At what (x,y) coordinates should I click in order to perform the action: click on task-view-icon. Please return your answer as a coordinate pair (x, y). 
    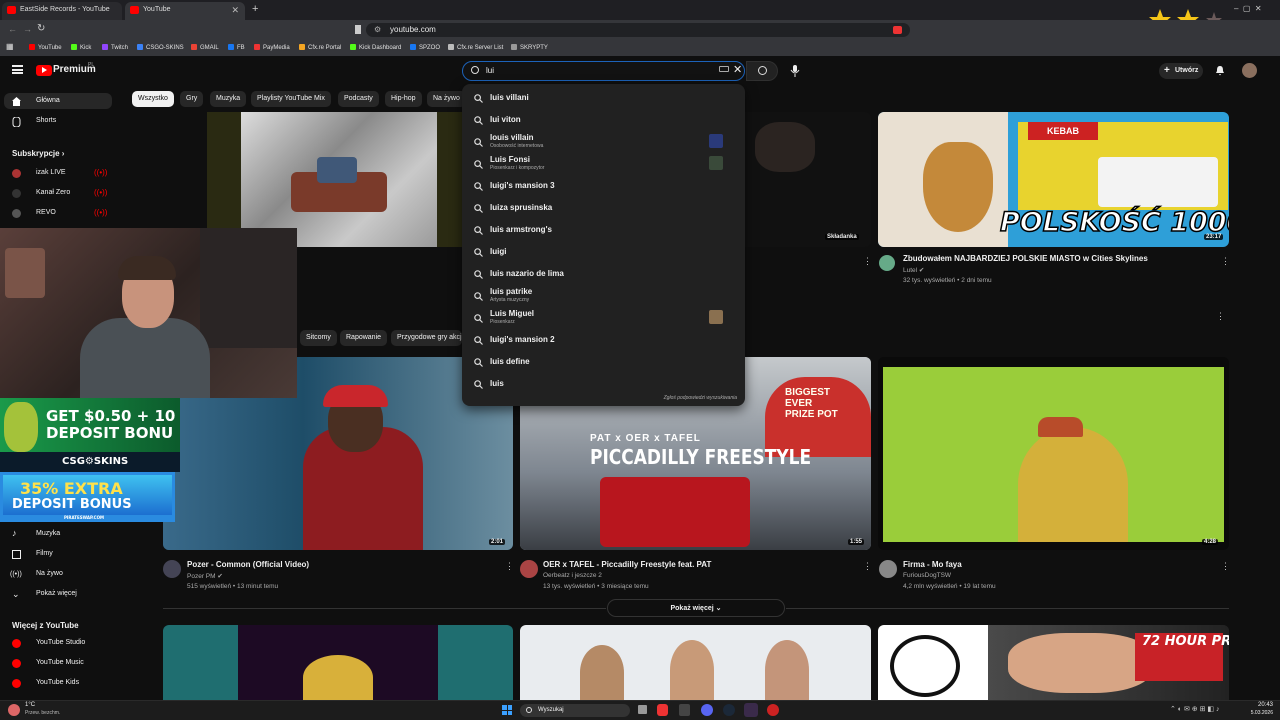
    Looking at the image, I should click on (642, 709).